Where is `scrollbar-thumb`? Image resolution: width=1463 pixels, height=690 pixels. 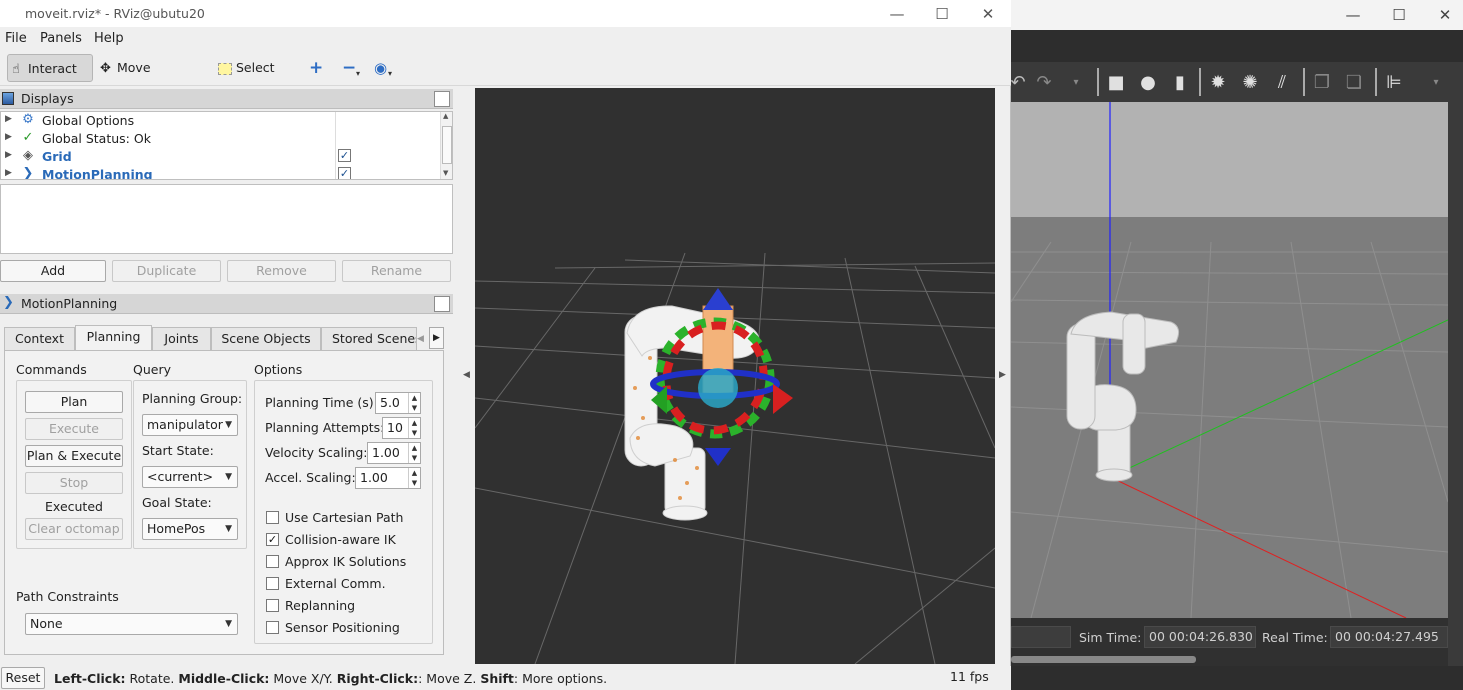
scrollbar-thumb is located at coordinates (447, 145).